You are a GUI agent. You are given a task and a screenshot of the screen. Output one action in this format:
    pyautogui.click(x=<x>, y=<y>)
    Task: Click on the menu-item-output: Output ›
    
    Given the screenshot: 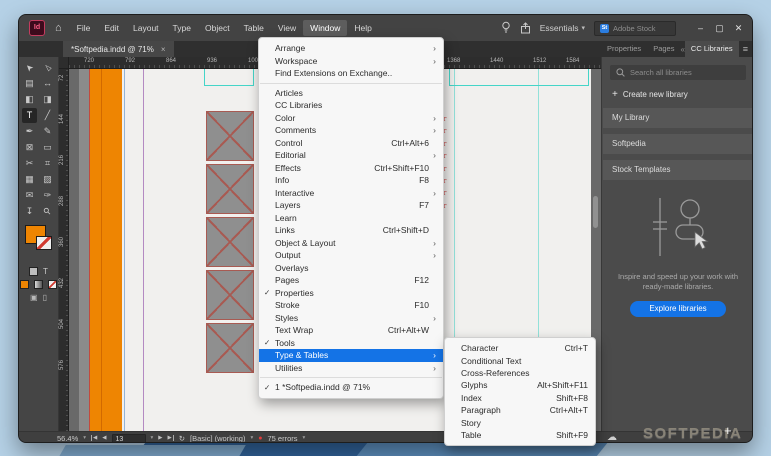 What is the action you would take?
    pyautogui.click(x=351, y=255)
    